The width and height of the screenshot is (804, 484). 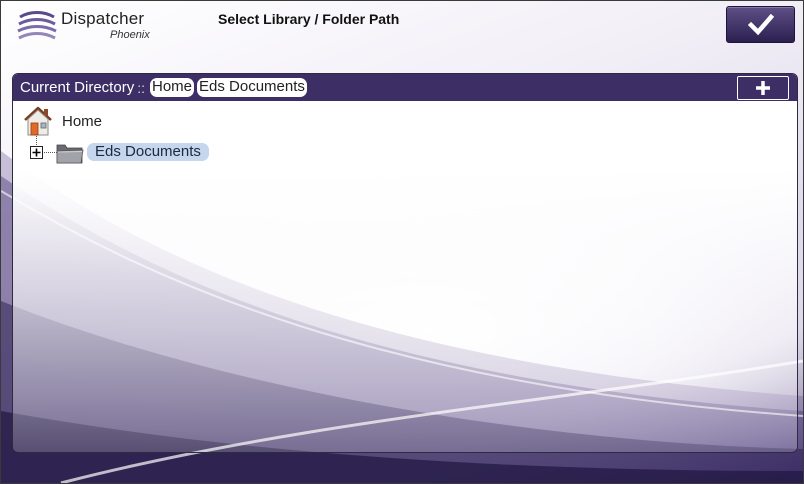 I want to click on dispatcher-logo-icon, so click(x=37, y=25).